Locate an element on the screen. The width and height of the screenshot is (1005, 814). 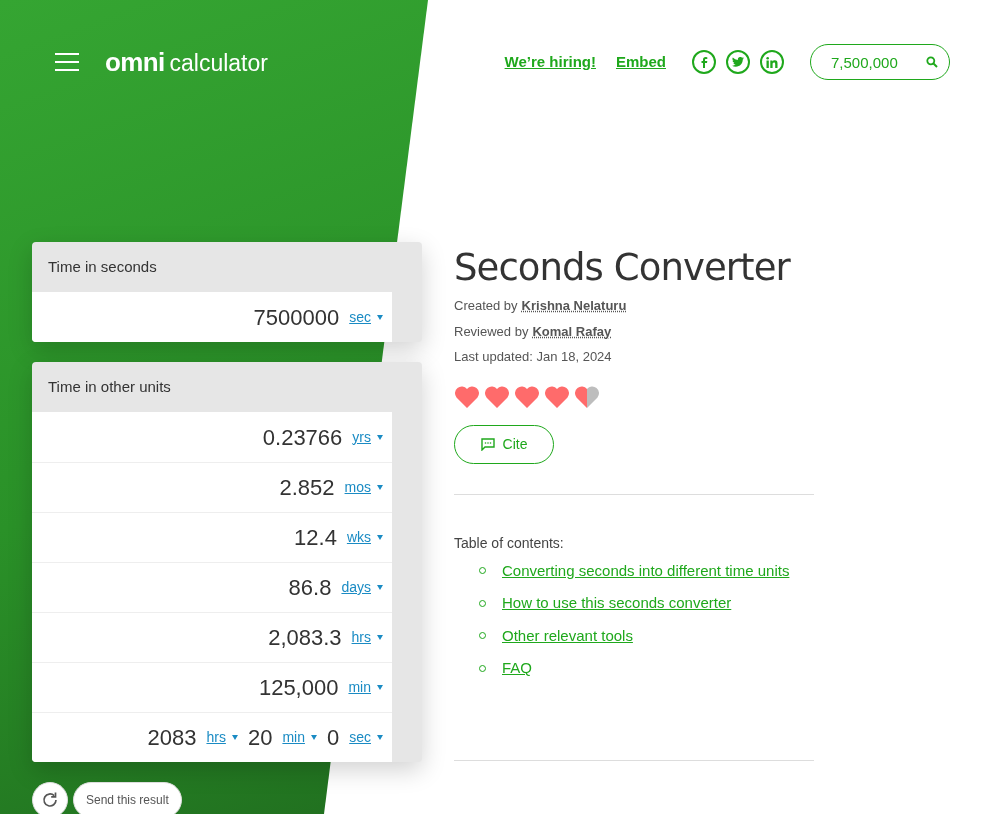
value-field: 125,000 is located at coordinates (298, 687).